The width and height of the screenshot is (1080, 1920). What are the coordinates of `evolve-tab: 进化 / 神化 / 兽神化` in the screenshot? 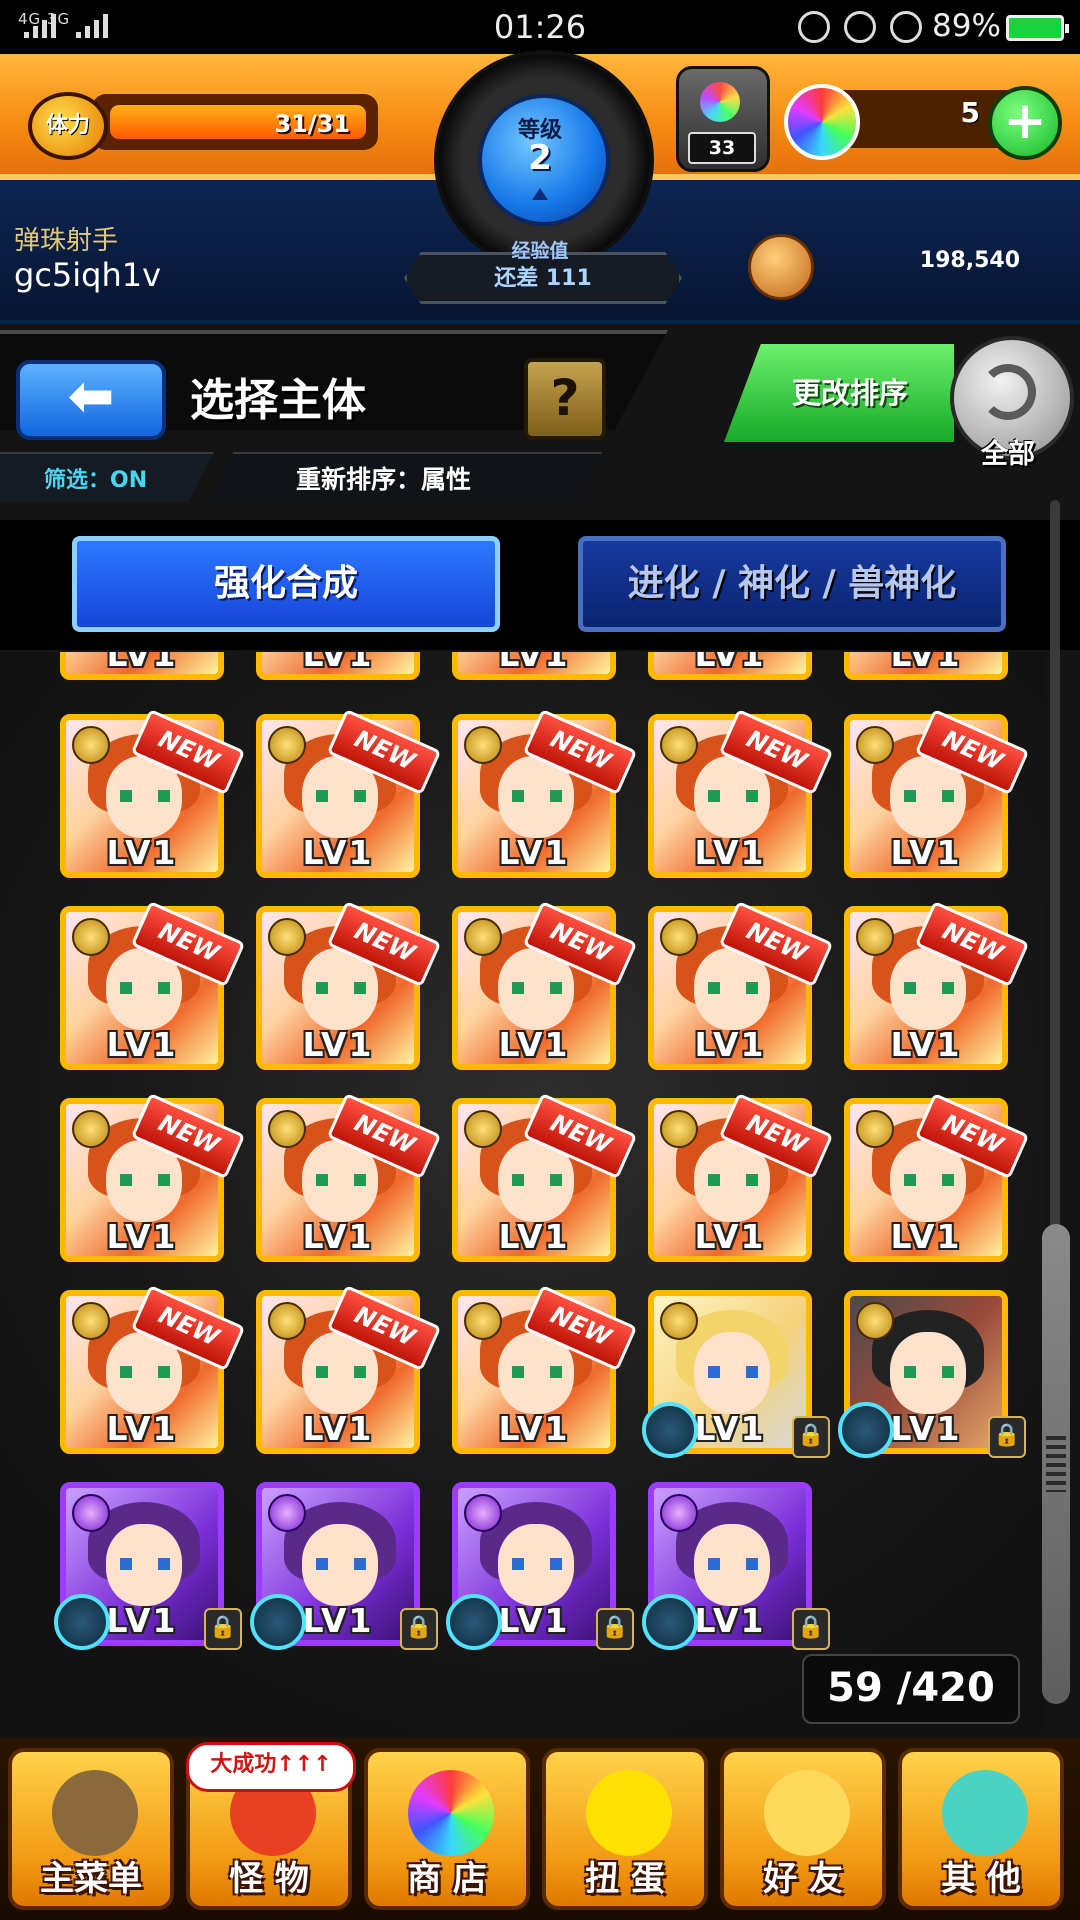 It's located at (792, 584).